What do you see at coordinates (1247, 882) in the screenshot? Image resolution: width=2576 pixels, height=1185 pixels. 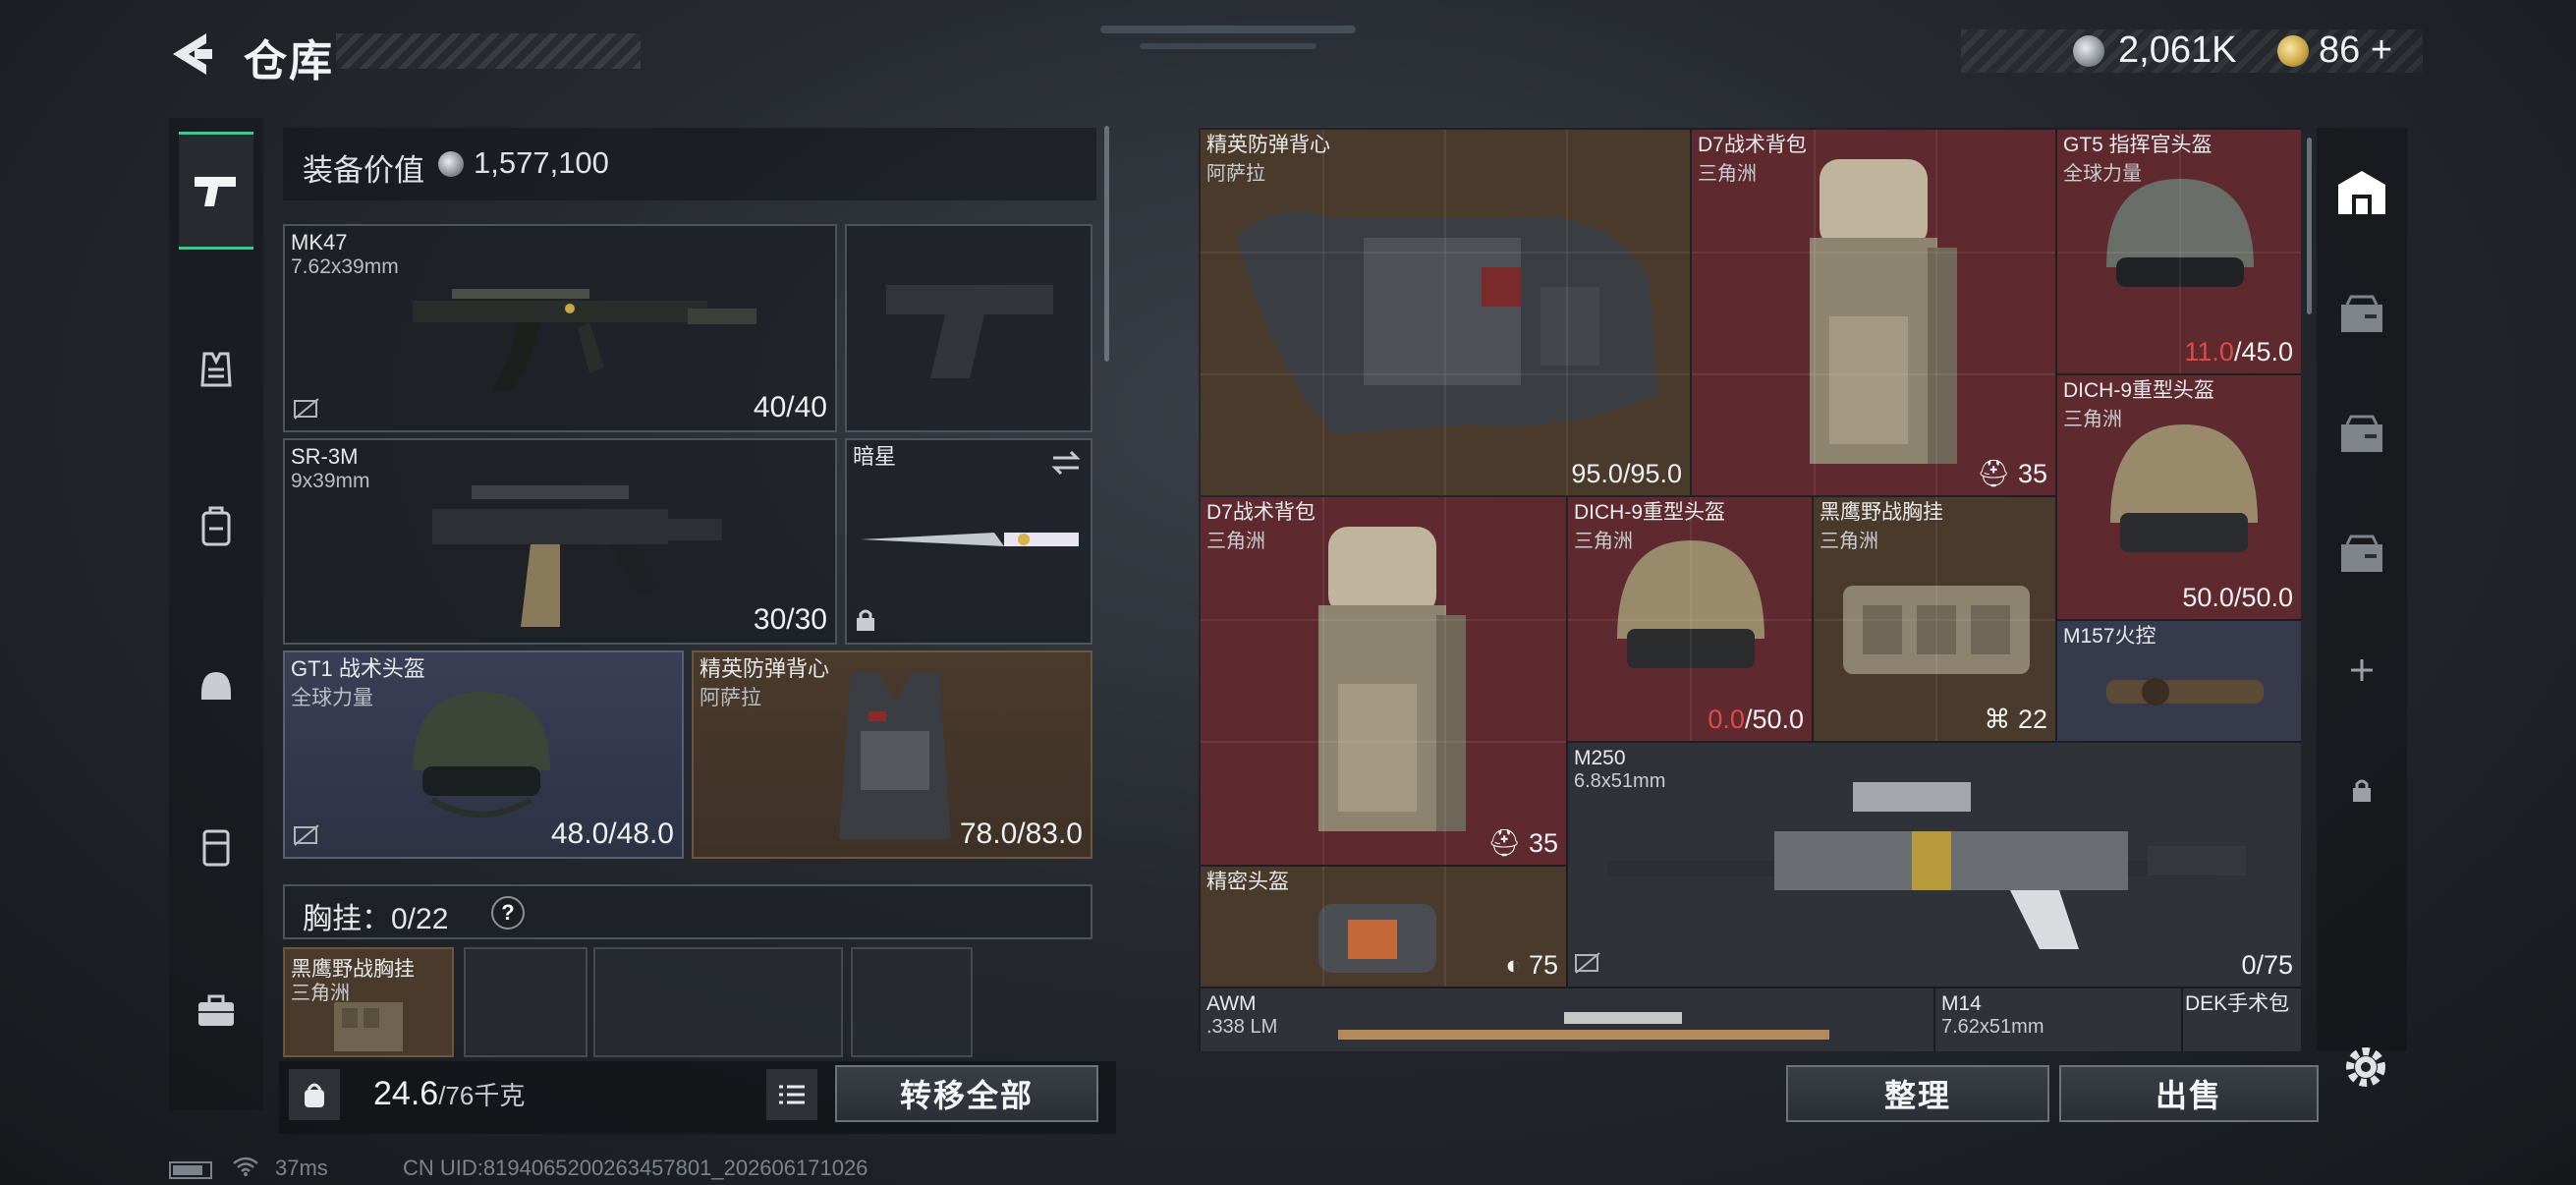 I see `item-name: 精密头盔` at bounding box center [1247, 882].